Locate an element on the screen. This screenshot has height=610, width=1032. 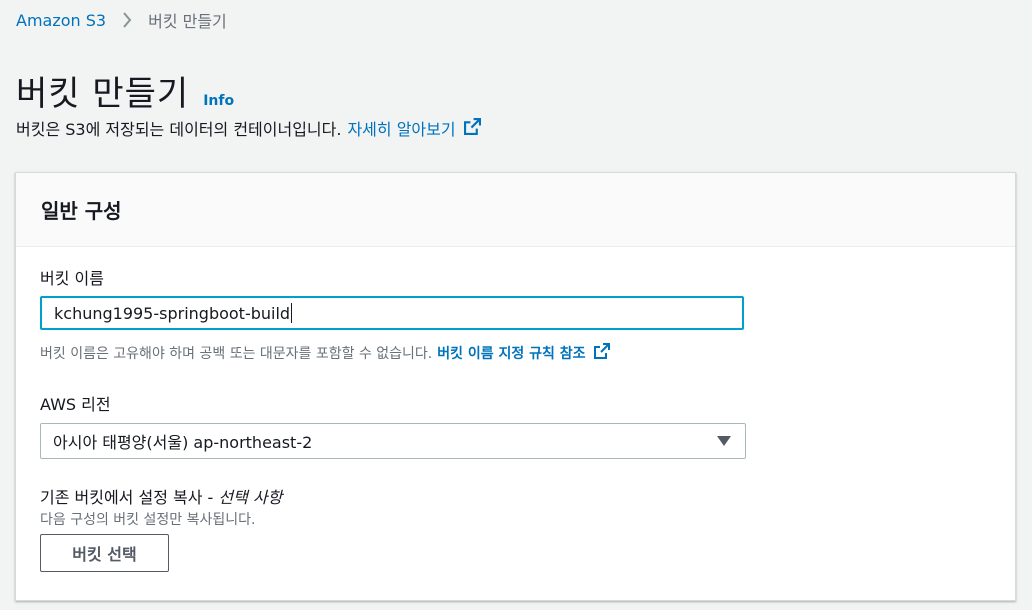
learn-more-label: 자세히 알아보기 is located at coordinates (401, 129).